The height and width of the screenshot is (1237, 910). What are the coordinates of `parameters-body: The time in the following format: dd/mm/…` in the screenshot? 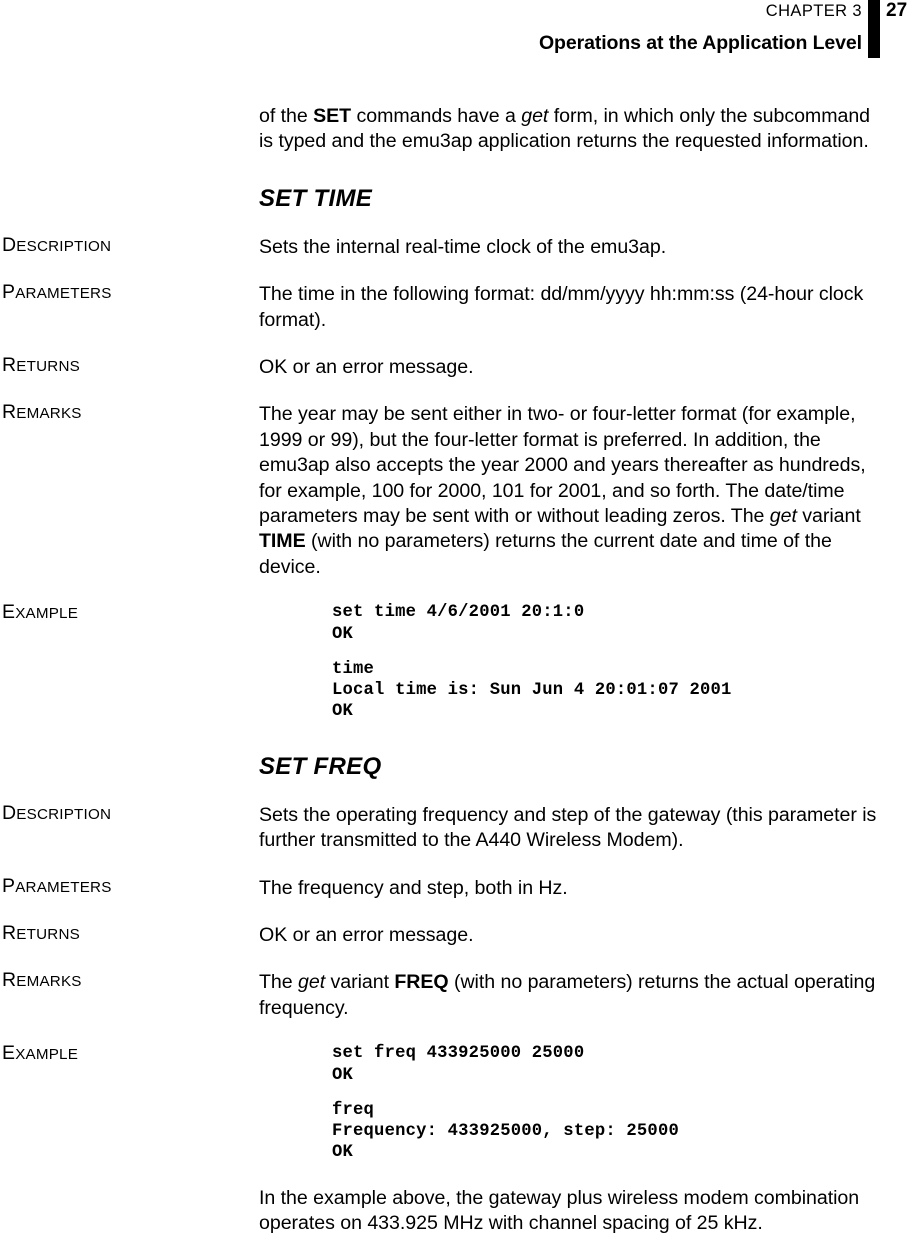 It's located at (570, 307).